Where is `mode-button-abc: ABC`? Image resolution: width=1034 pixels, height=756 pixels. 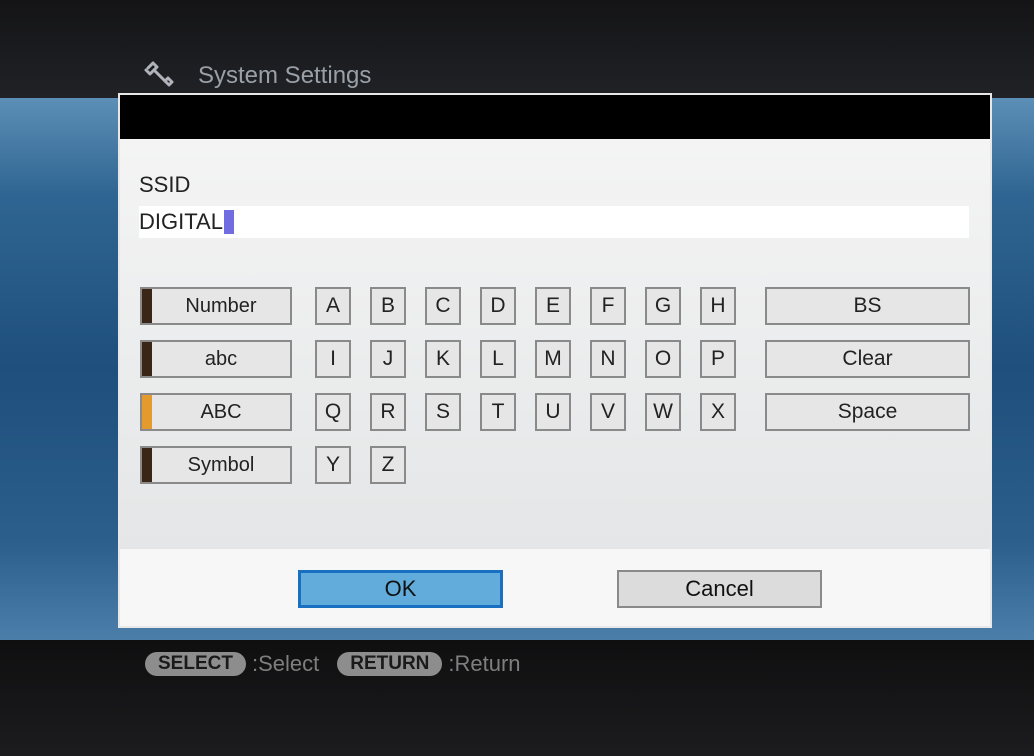 mode-button-abc: ABC is located at coordinates (216, 412).